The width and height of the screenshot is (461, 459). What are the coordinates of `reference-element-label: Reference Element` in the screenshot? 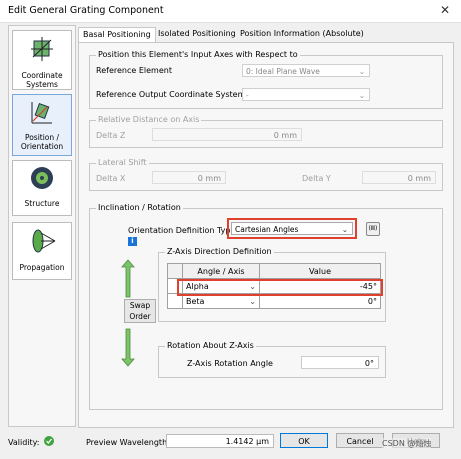 It's located at (134, 70).